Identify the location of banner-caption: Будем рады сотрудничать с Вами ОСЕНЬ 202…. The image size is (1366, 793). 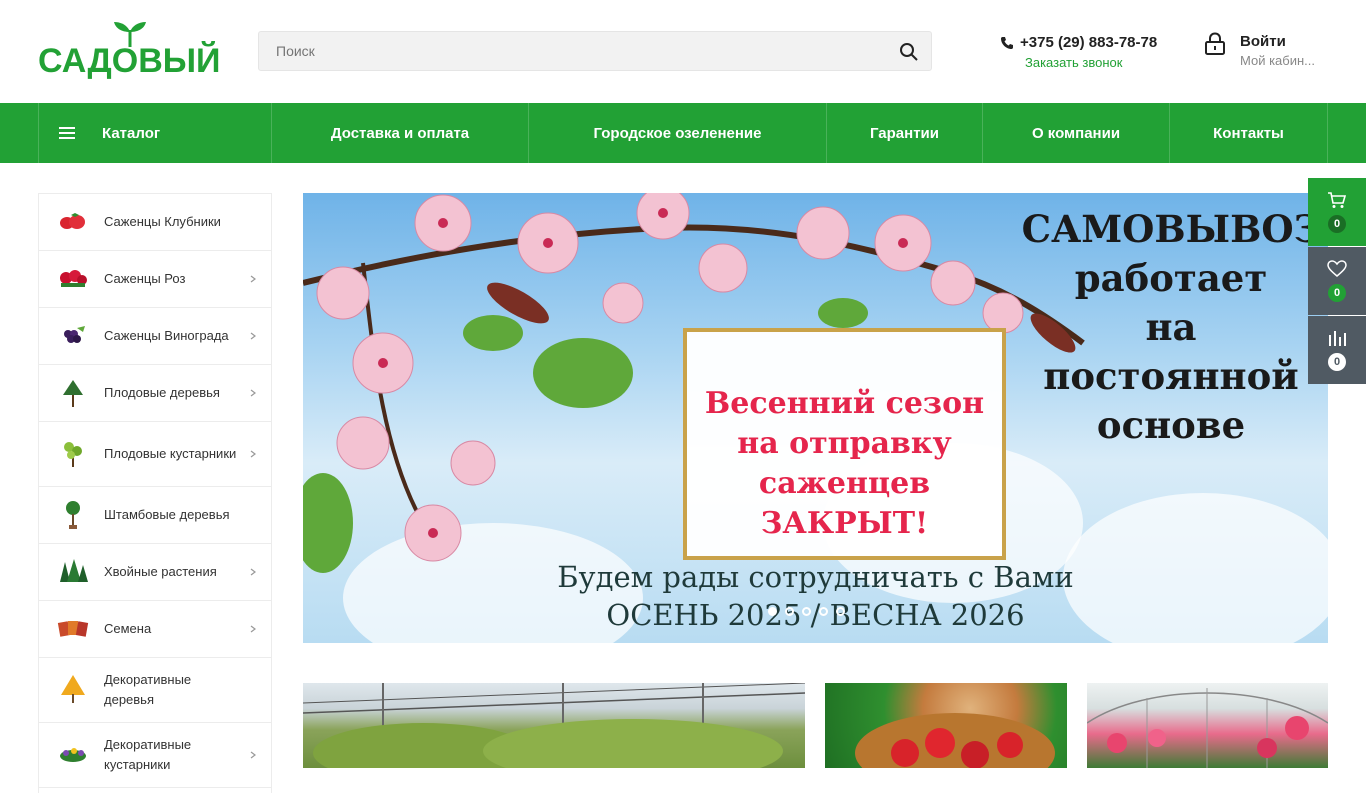
(815, 596).